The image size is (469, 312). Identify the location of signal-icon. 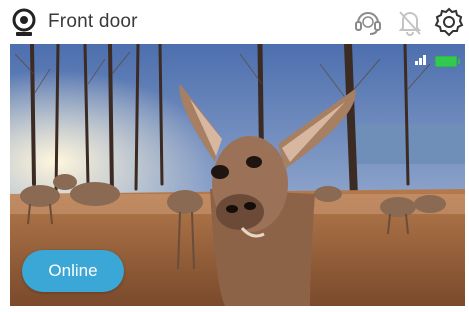
(422, 61).